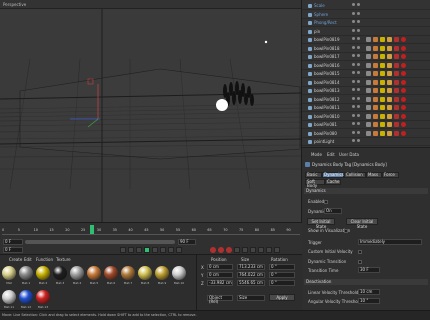 The image size is (430, 320). Describe the element at coordinates (369, 301) in the screenshot. I see `angular-threshold-field: 10 °` at that location.